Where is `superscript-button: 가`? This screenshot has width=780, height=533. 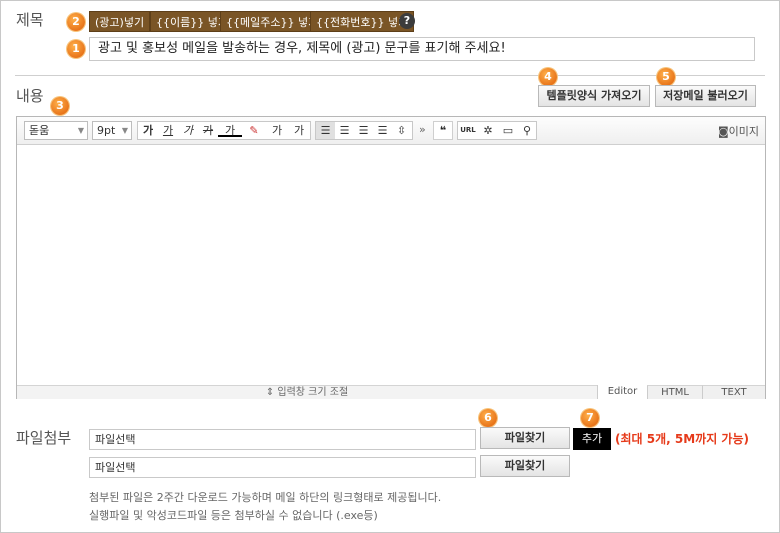
superscript-button: 가 is located at coordinates (277, 130).